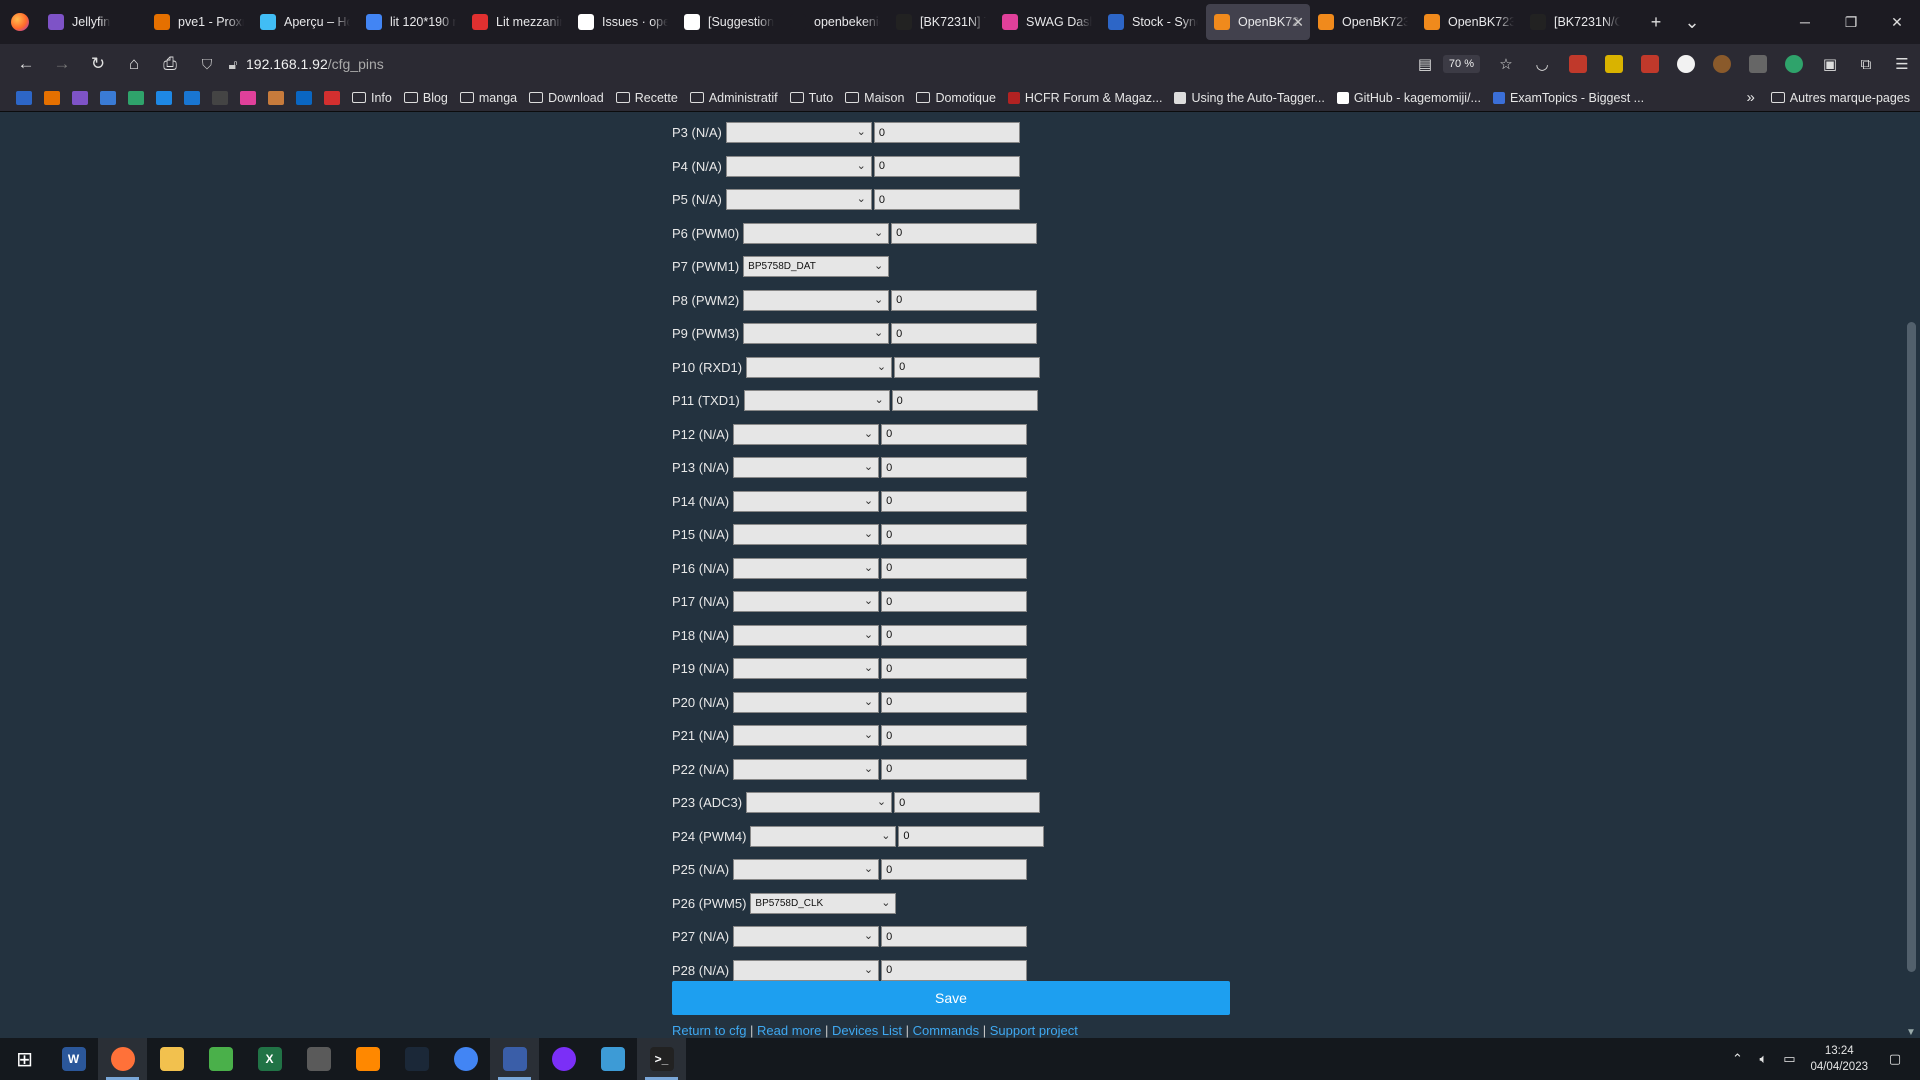  What do you see at coordinates (24, 1059) in the screenshot?
I see `taskbar-item-0: ⊞` at bounding box center [24, 1059].